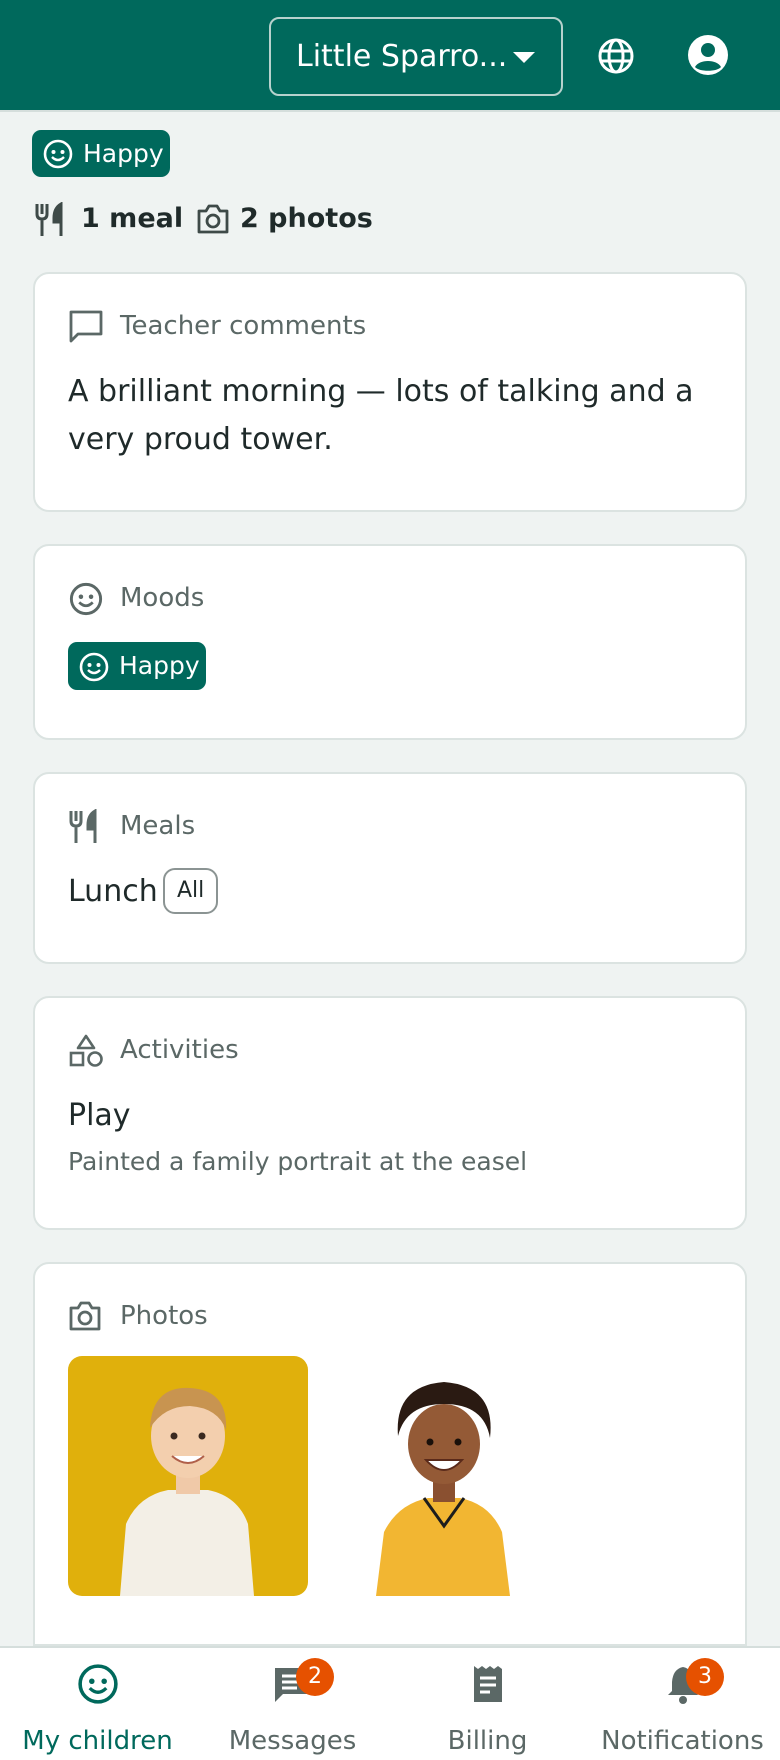 The image size is (780, 1760). What do you see at coordinates (243, 326) in the screenshot?
I see `teacher-comments-heading: Teacher comments` at bounding box center [243, 326].